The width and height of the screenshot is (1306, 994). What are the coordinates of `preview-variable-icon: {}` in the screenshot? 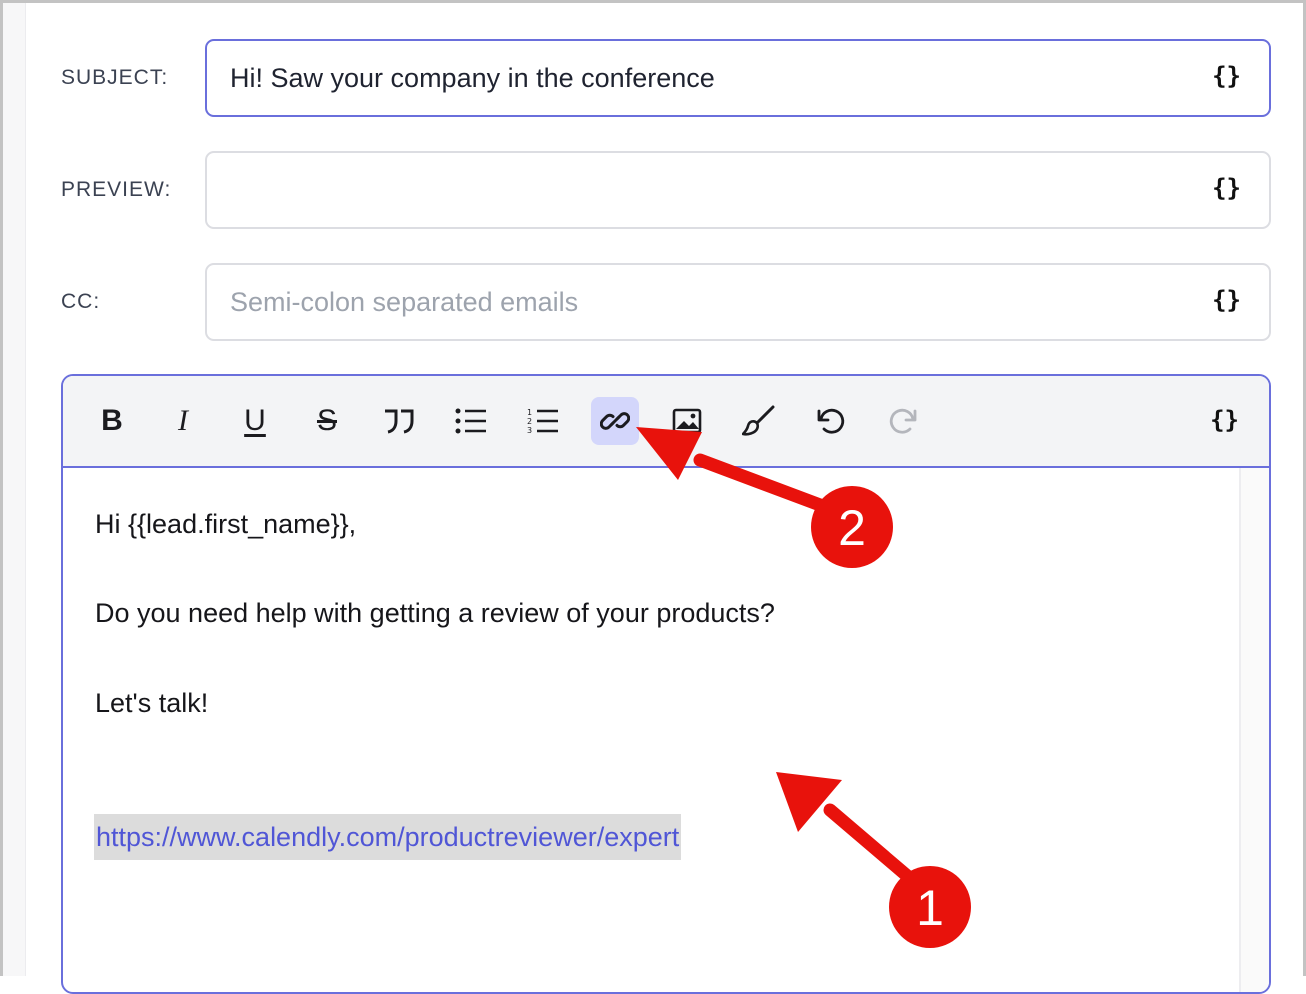 It's located at (1226, 188).